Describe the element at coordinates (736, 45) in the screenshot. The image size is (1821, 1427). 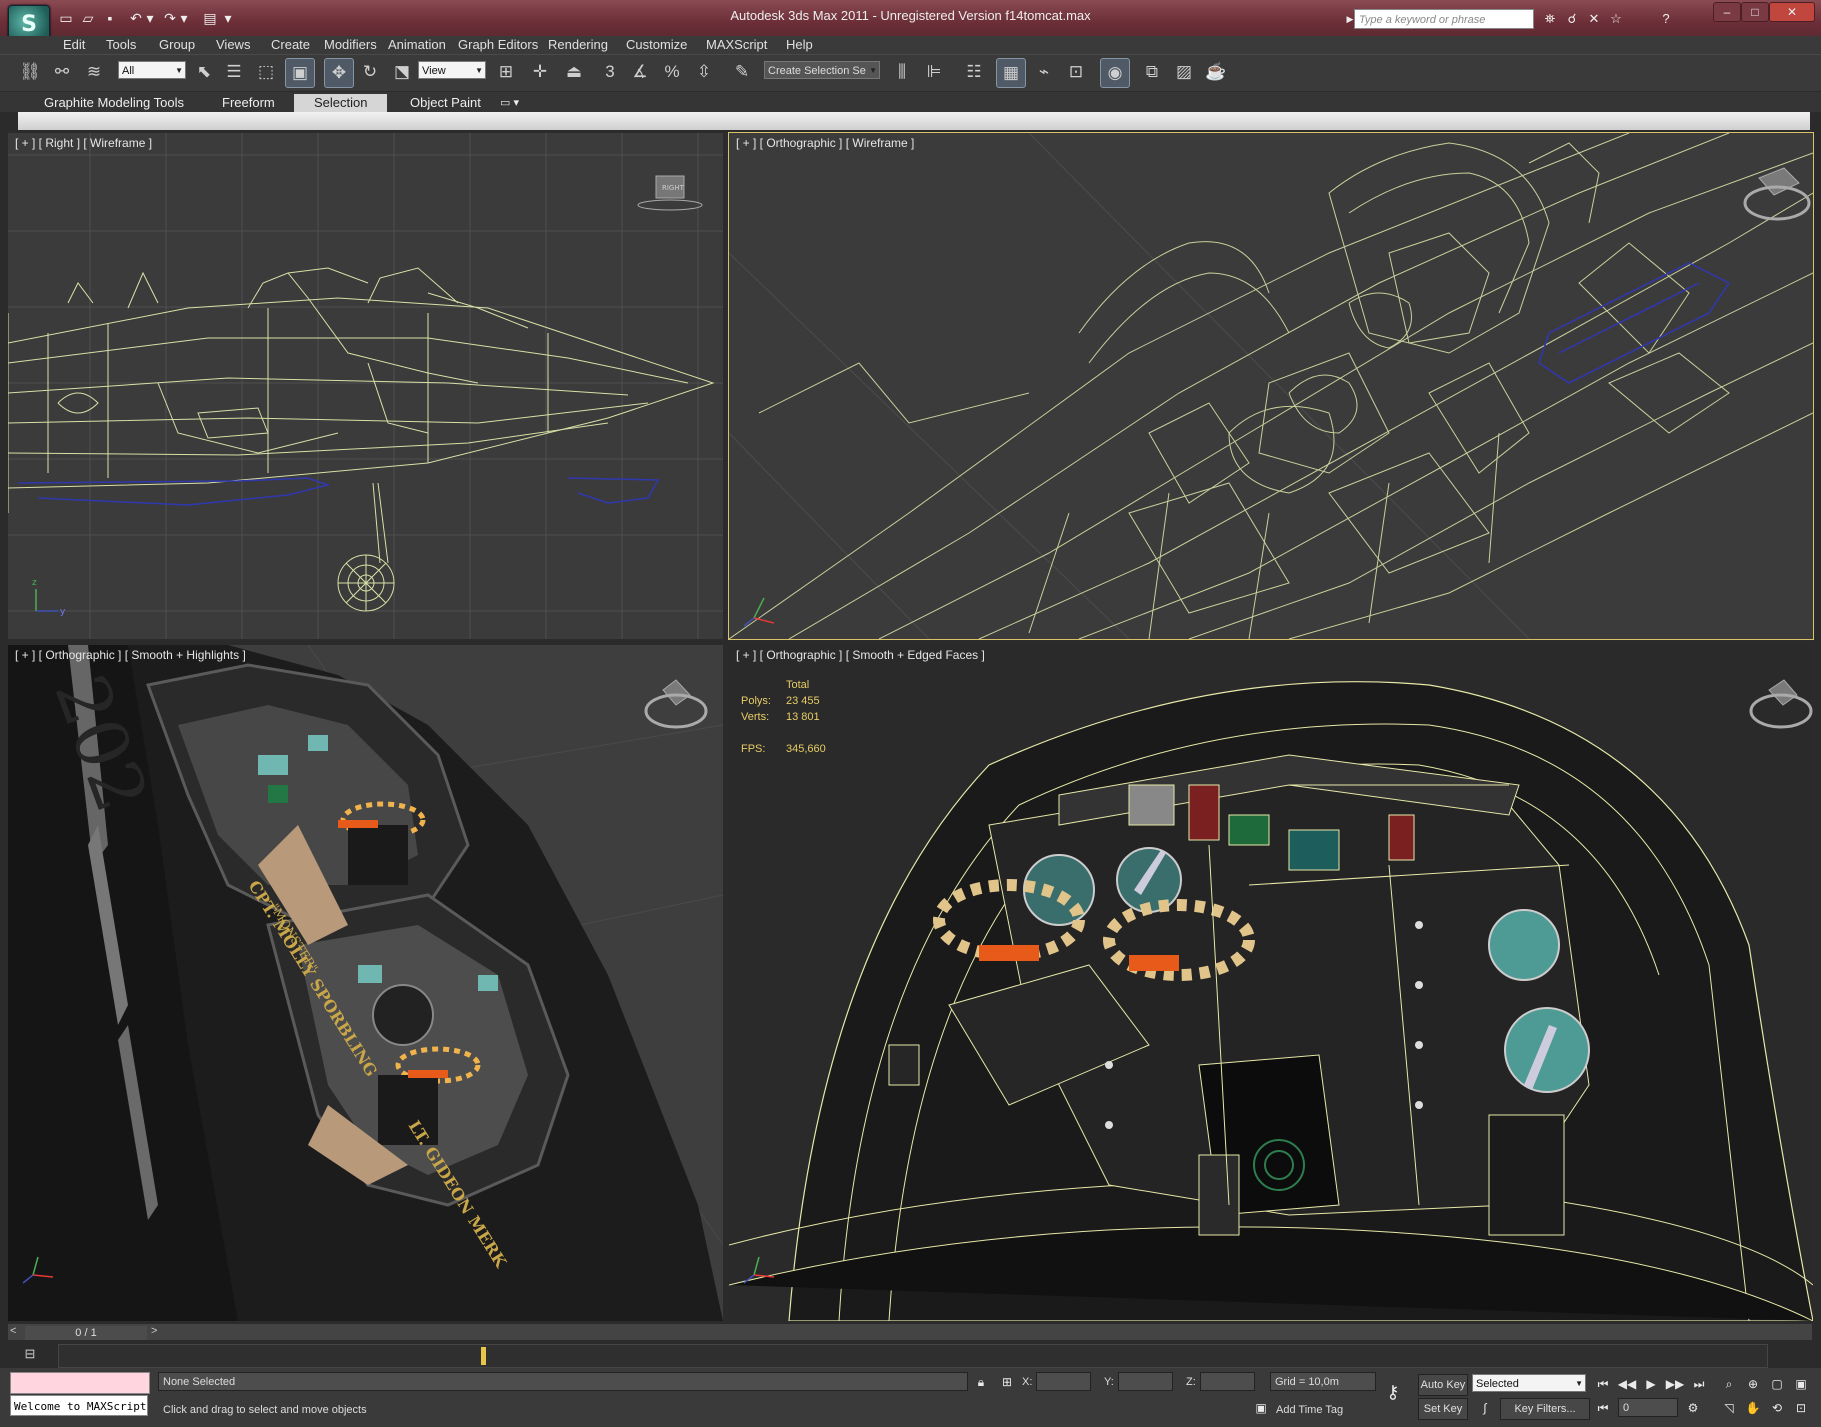
I see `menu-maxscript: MAXScript` at that location.